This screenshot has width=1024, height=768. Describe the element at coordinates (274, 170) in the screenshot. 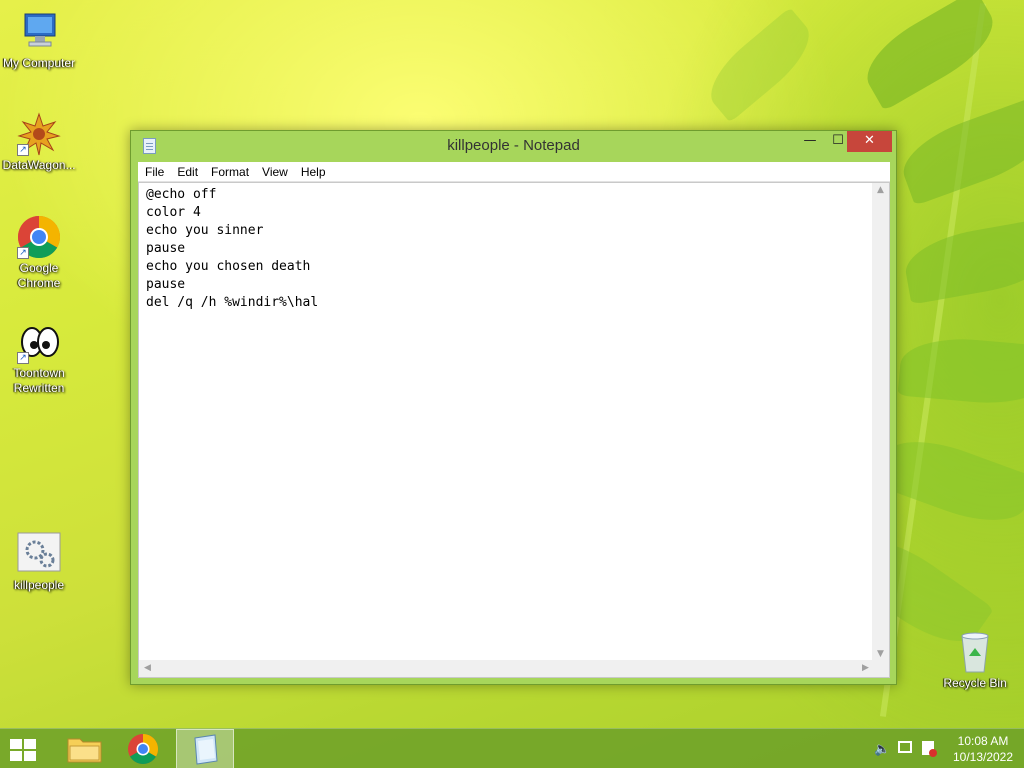

I see `menu-view: View` at that location.